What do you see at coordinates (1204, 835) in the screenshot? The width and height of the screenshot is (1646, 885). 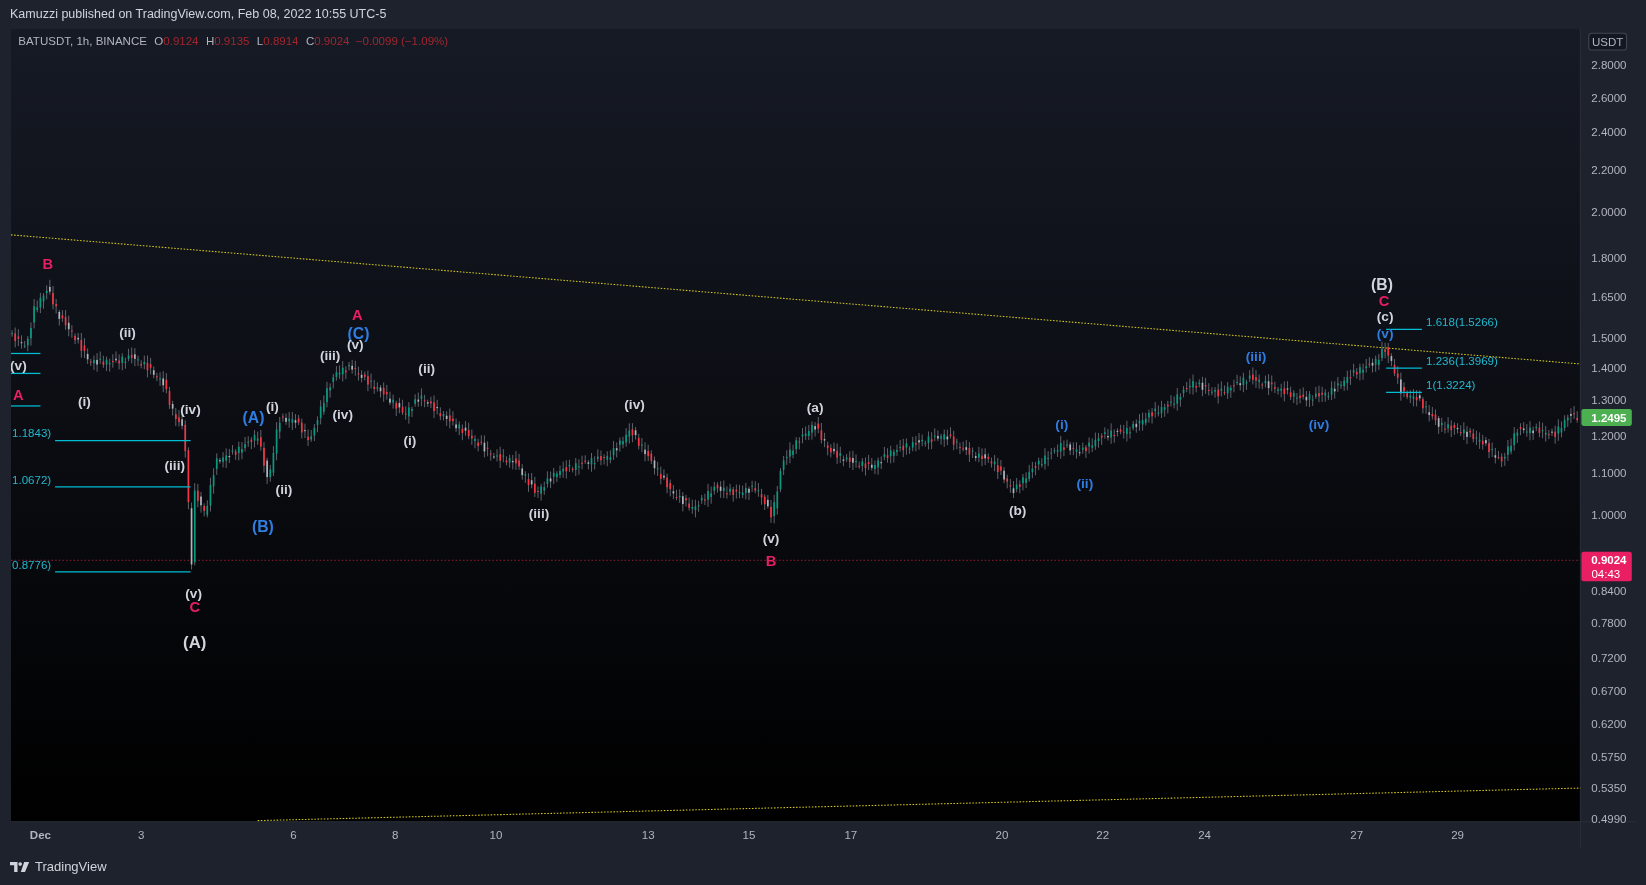 I see `time-axis-label: 24` at bounding box center [1204, 835].